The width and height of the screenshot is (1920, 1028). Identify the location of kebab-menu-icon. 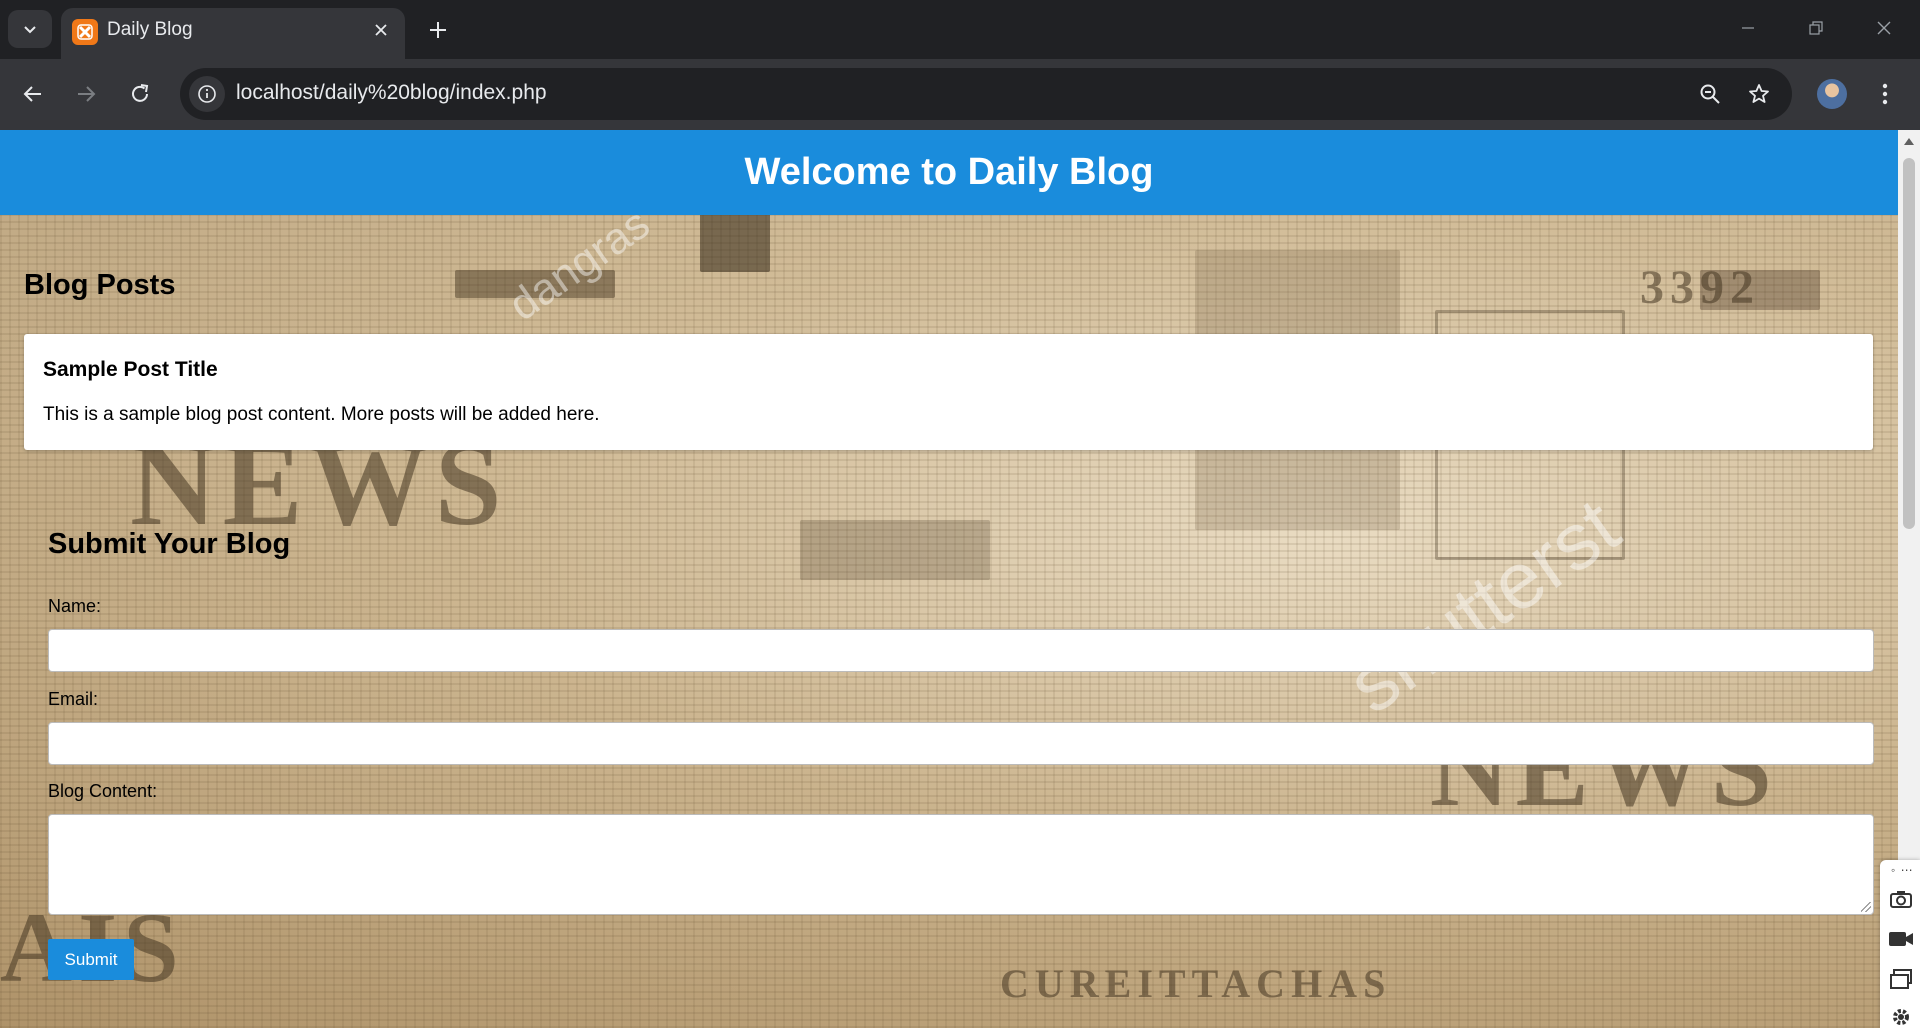
(1885, 94).